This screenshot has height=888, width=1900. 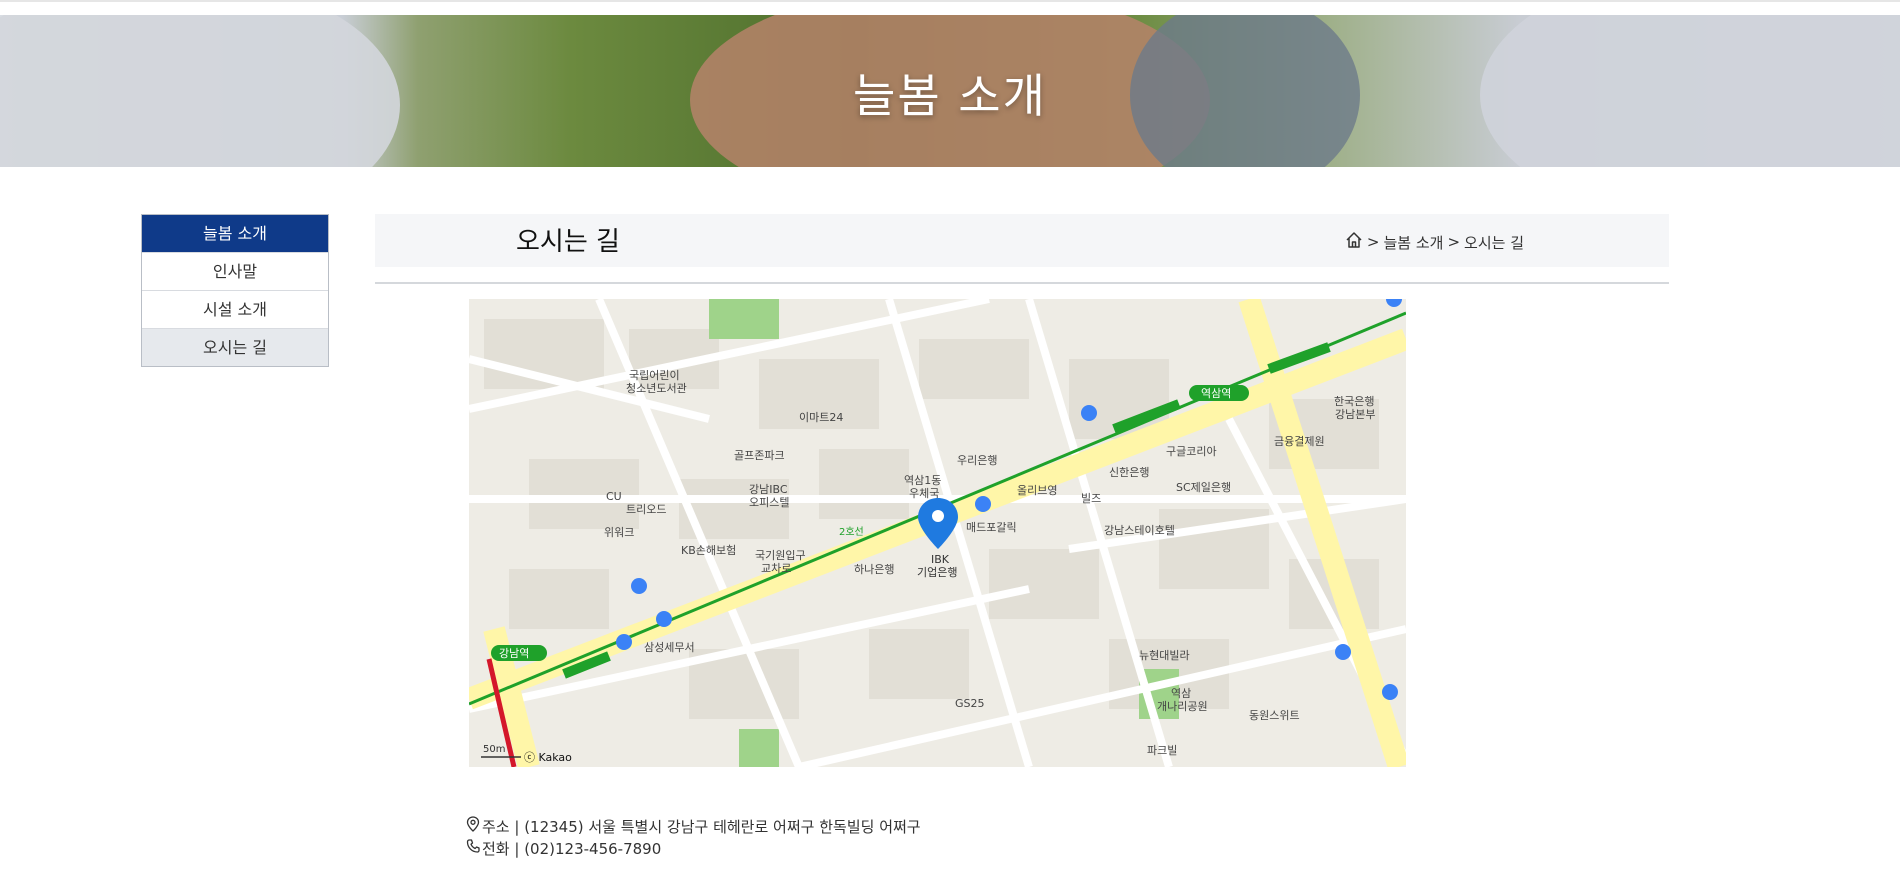 What do you see at coordinates (669, 647) in the screenshot?
I see `map-label: 삼성세무서` at bounding box center [669, 647].